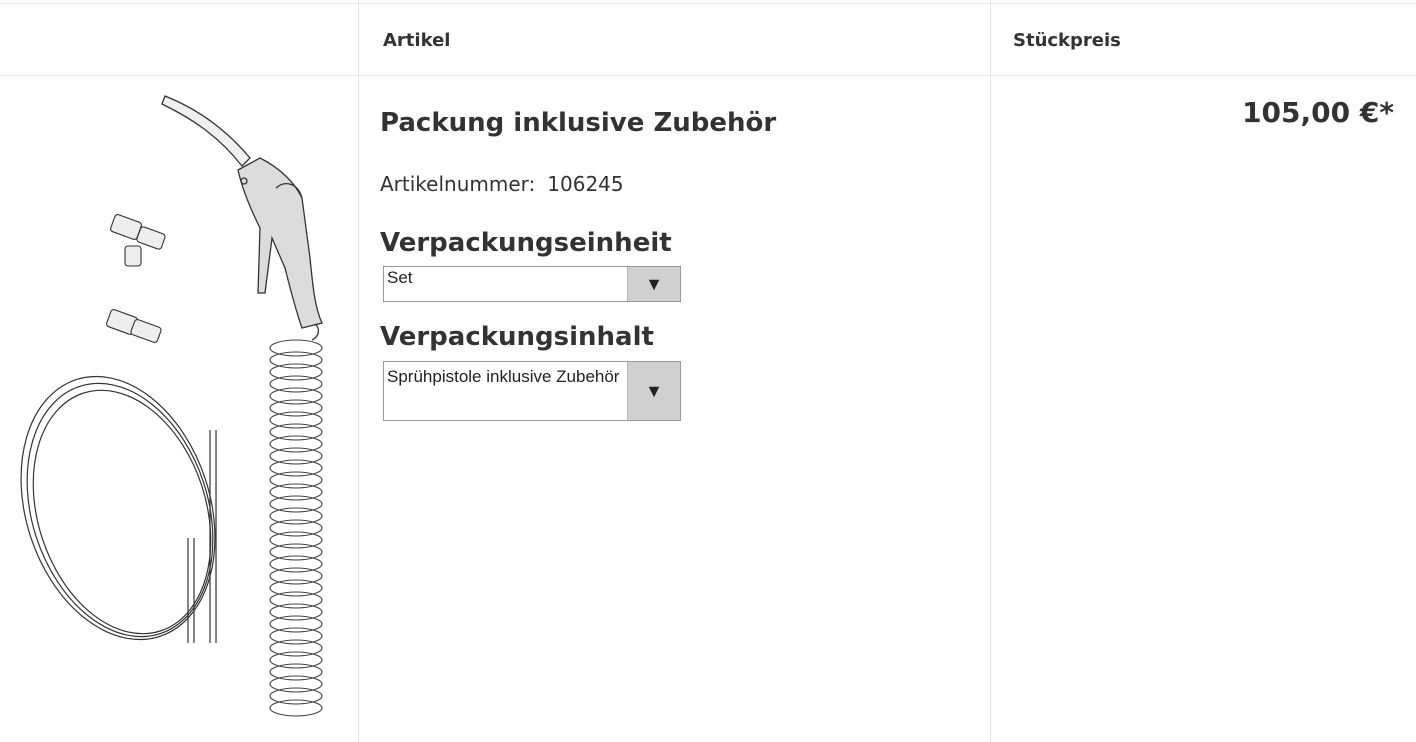  I want to click on article-number-label: Artikelnummer:, so click(458, 184).